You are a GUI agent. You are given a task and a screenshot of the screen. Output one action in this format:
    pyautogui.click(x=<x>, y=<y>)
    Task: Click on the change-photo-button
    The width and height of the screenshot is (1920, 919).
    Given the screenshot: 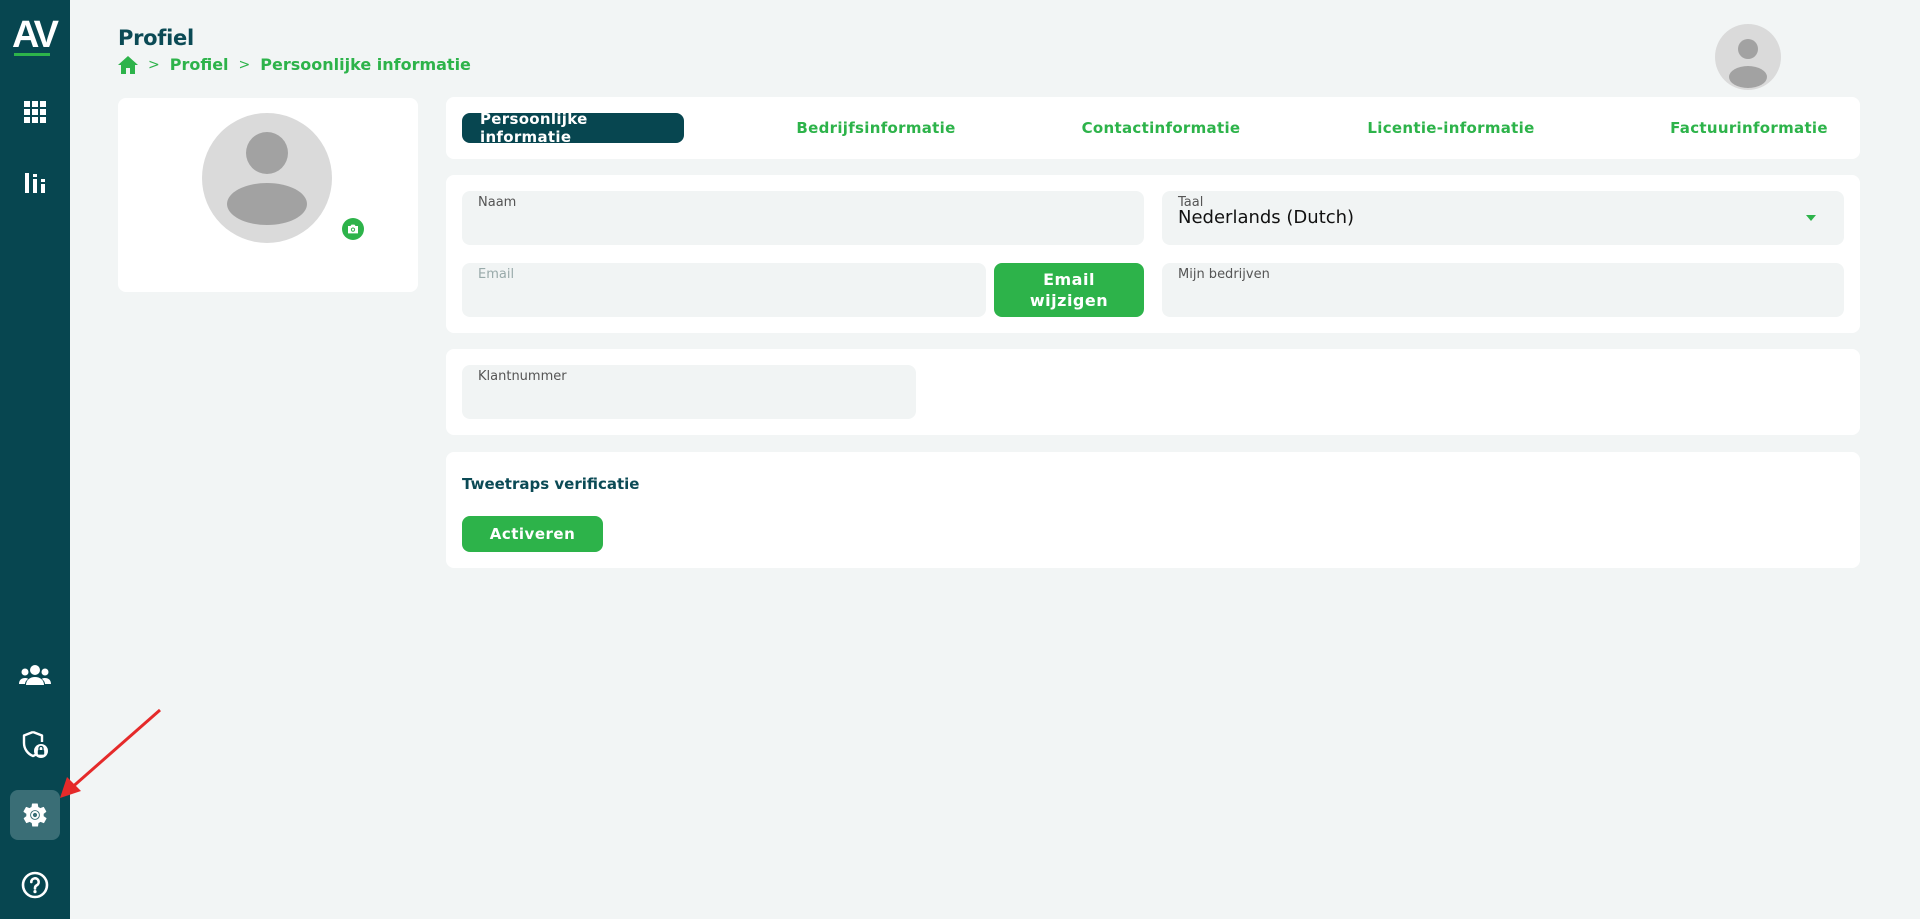 What is the action you would take?
    pyautogui.click(x=353, y=229)
    